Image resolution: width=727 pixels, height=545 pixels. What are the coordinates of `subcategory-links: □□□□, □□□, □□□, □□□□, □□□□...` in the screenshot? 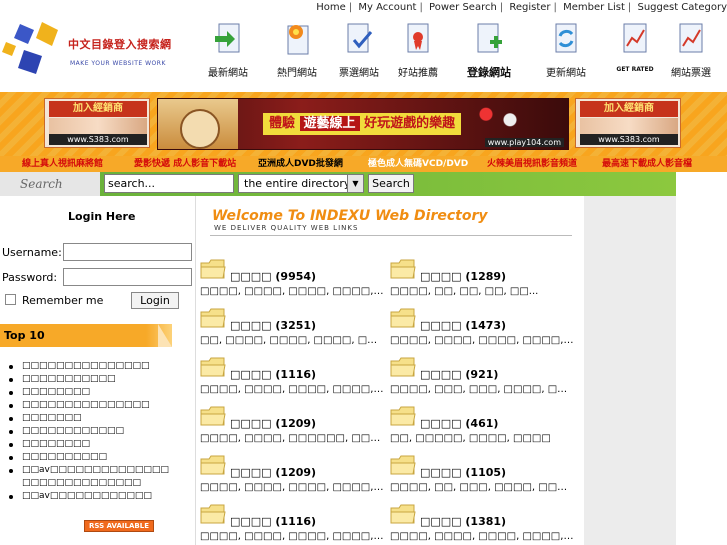 It's located at (482, 389).